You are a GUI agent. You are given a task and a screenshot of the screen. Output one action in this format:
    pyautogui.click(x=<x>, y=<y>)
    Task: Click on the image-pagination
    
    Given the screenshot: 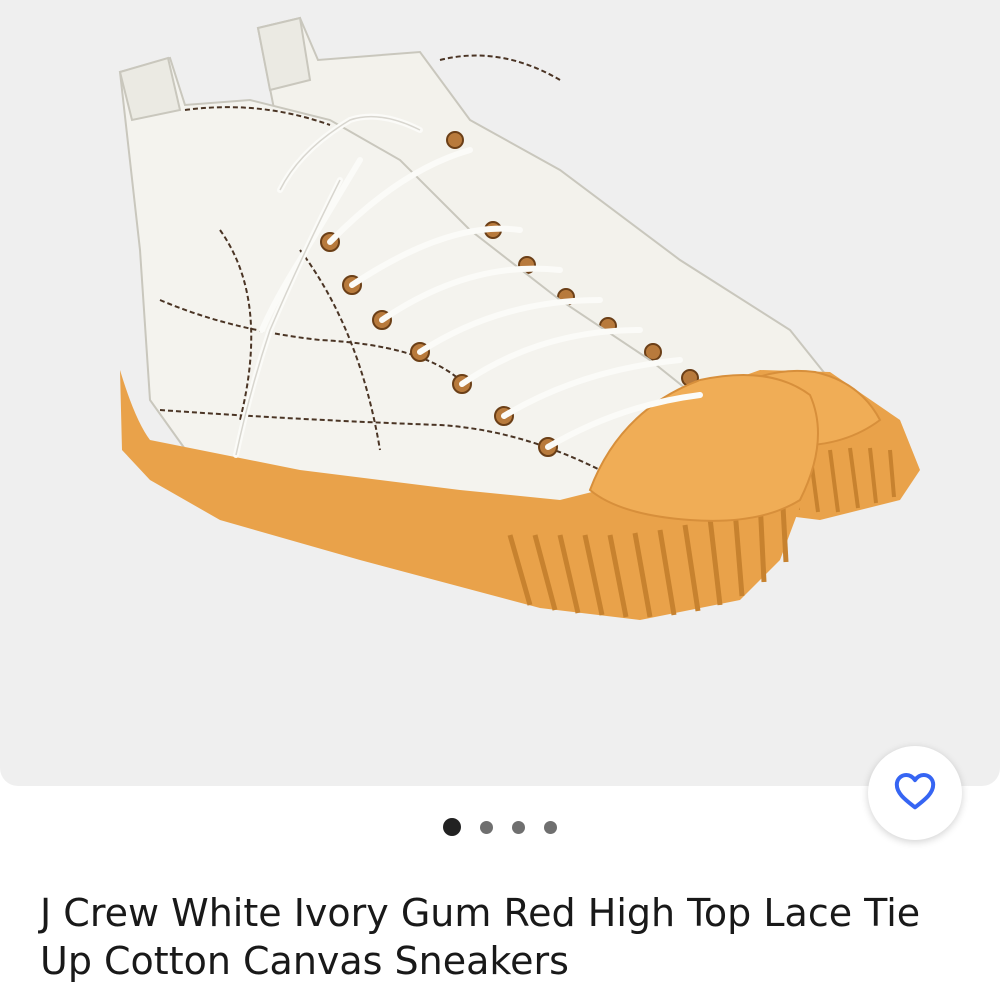 What is the action you would take?
    pyautogui.click(x=500, y=827)
    